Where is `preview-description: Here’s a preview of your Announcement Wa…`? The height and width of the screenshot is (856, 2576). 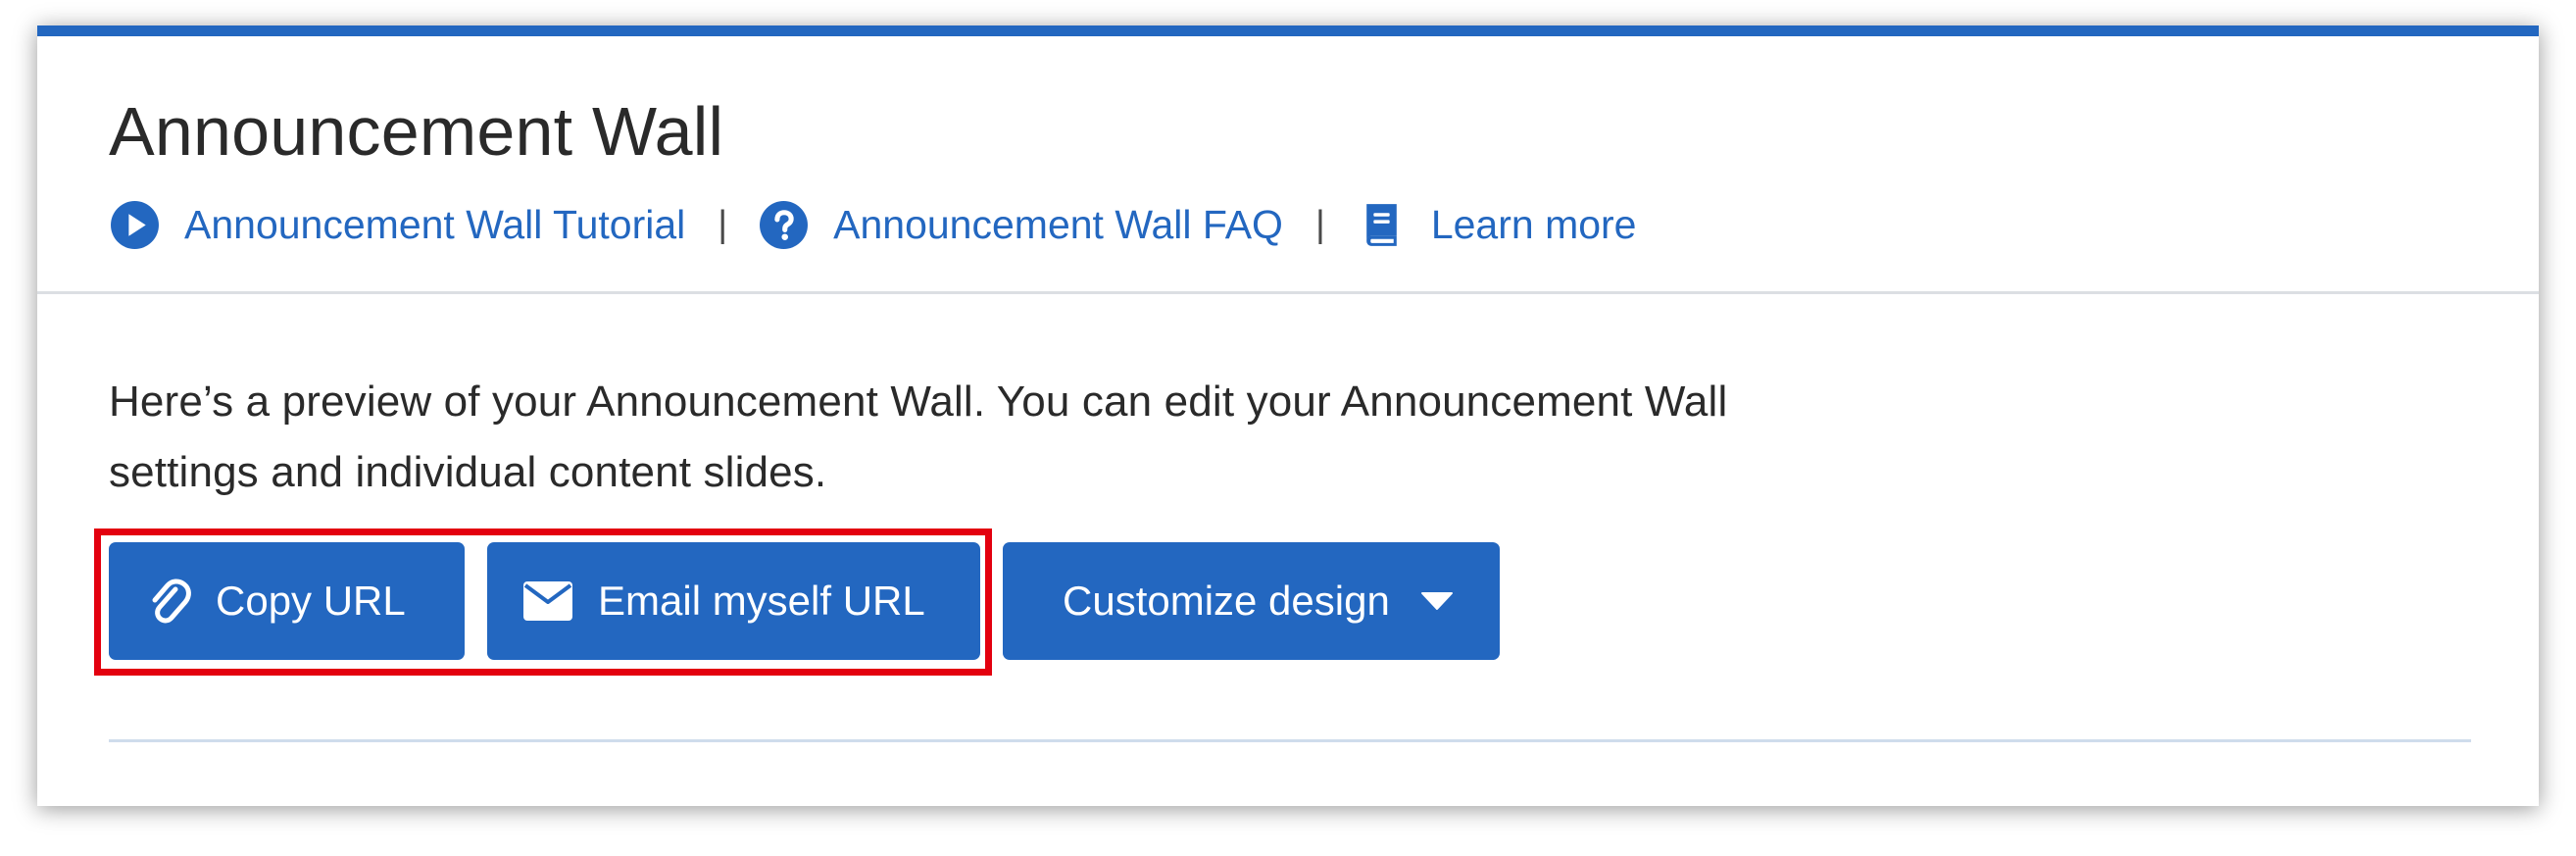 preview-description: Here’s a preview of your Announcement Wa… is located at coordinates (1079, 437).